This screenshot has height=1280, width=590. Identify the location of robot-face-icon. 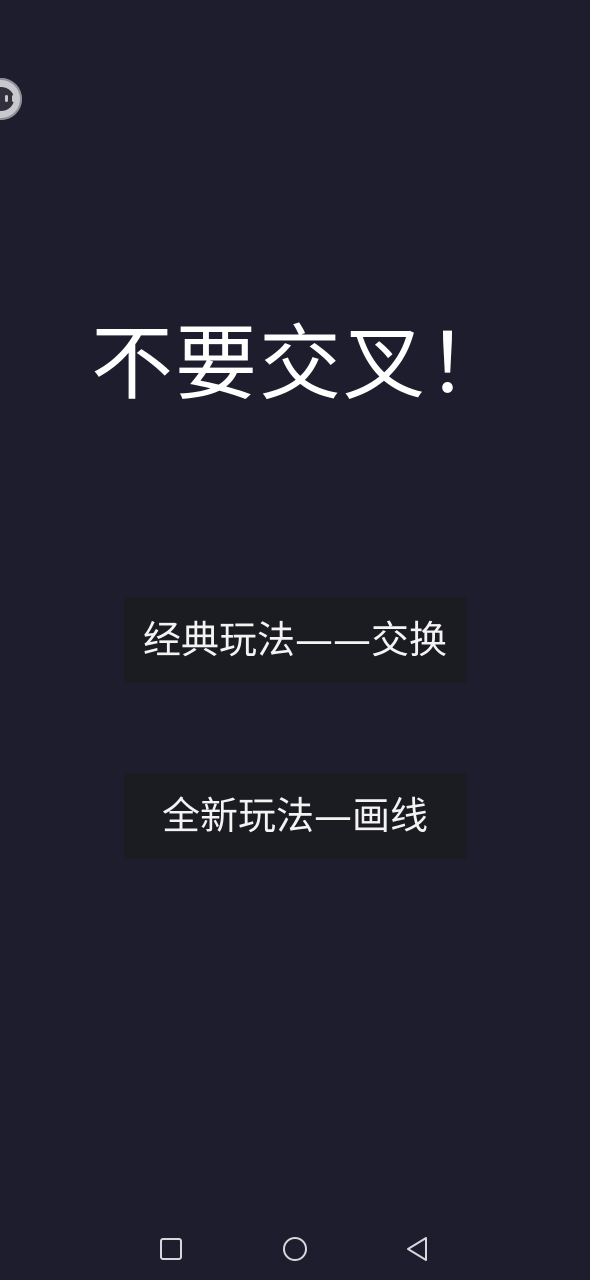
(7, 99).